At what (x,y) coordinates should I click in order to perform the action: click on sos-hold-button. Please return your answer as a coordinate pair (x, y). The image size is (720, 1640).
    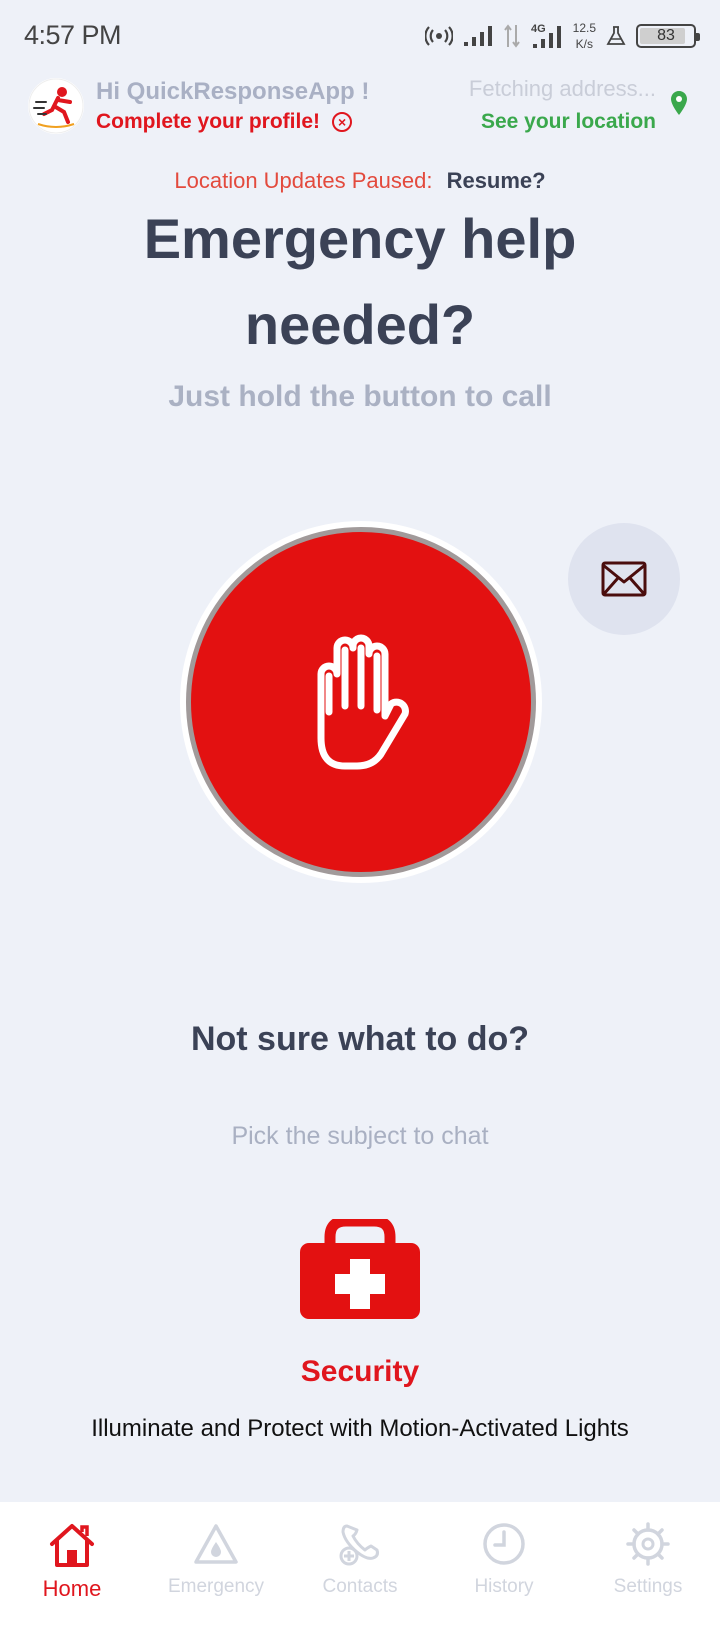
    Looking at the image, I should click on (361, 702).